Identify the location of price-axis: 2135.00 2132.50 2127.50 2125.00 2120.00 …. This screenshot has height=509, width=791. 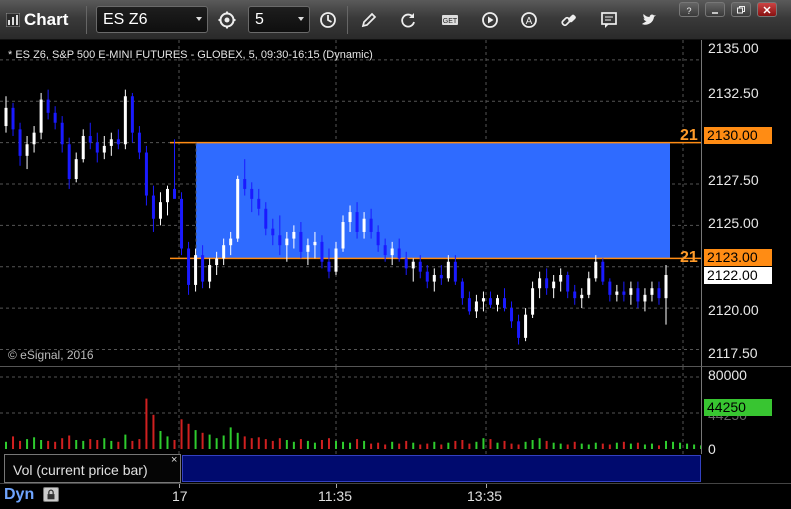
(746, 203).